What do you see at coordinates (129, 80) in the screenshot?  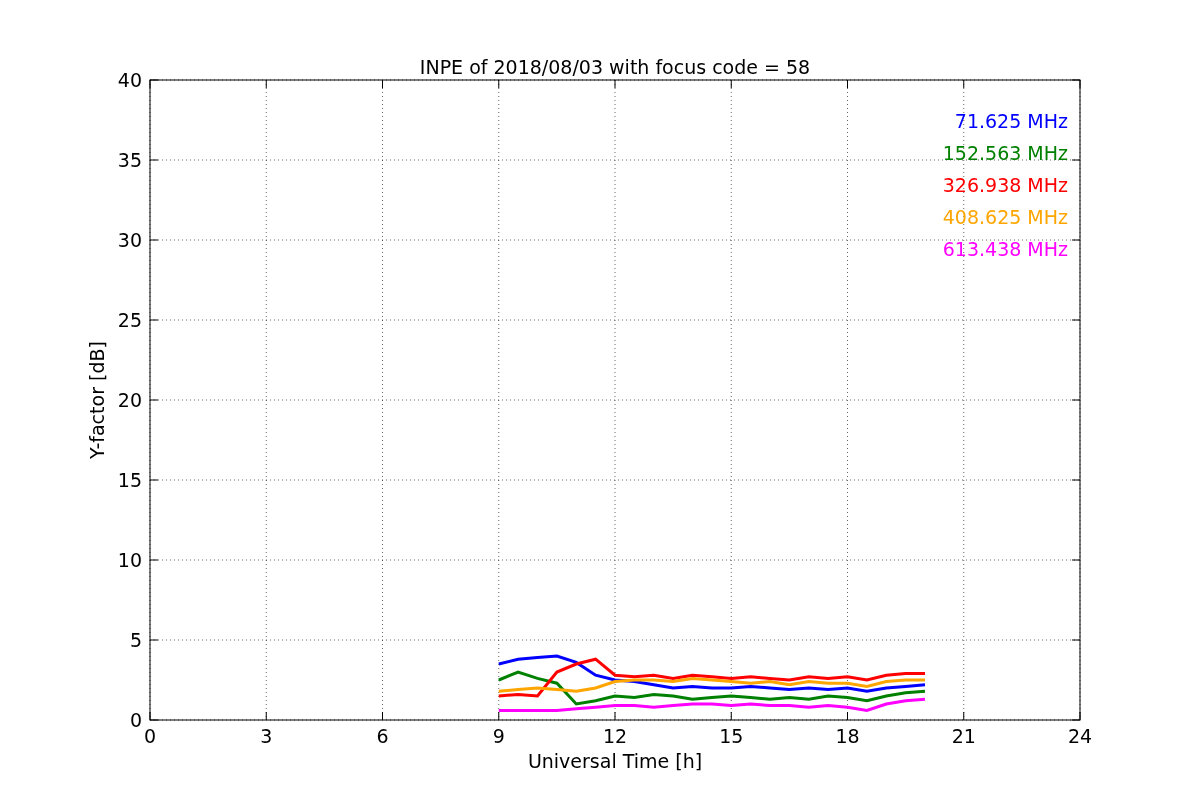 I see `y-tick-label: 40` at bounding box center [129, 80].